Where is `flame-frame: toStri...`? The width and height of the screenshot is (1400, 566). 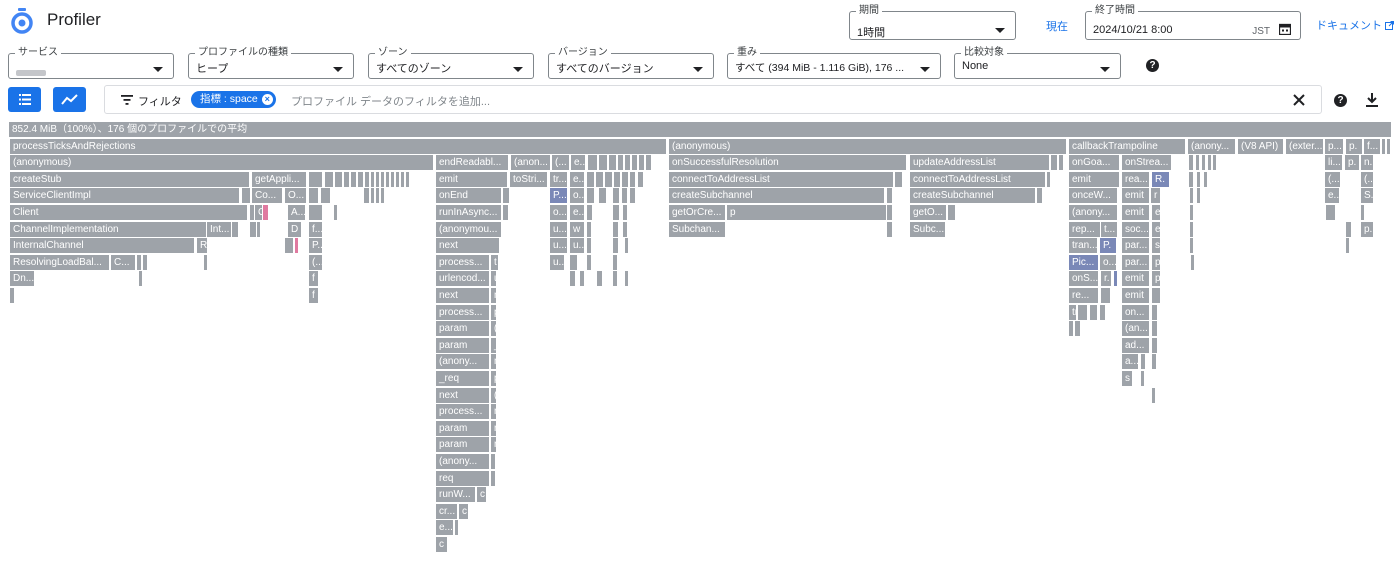 flame-frame: toStri... is located at coordinates (528, 179).